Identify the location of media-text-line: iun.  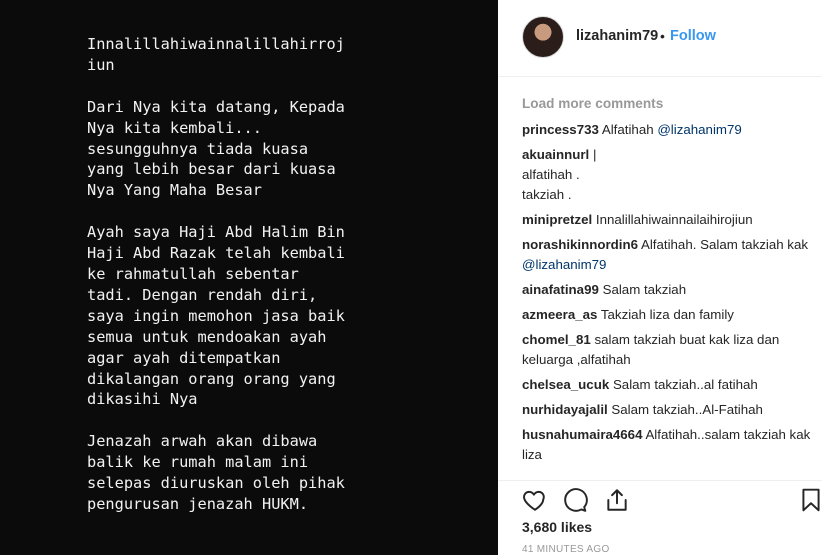
(101, 64).